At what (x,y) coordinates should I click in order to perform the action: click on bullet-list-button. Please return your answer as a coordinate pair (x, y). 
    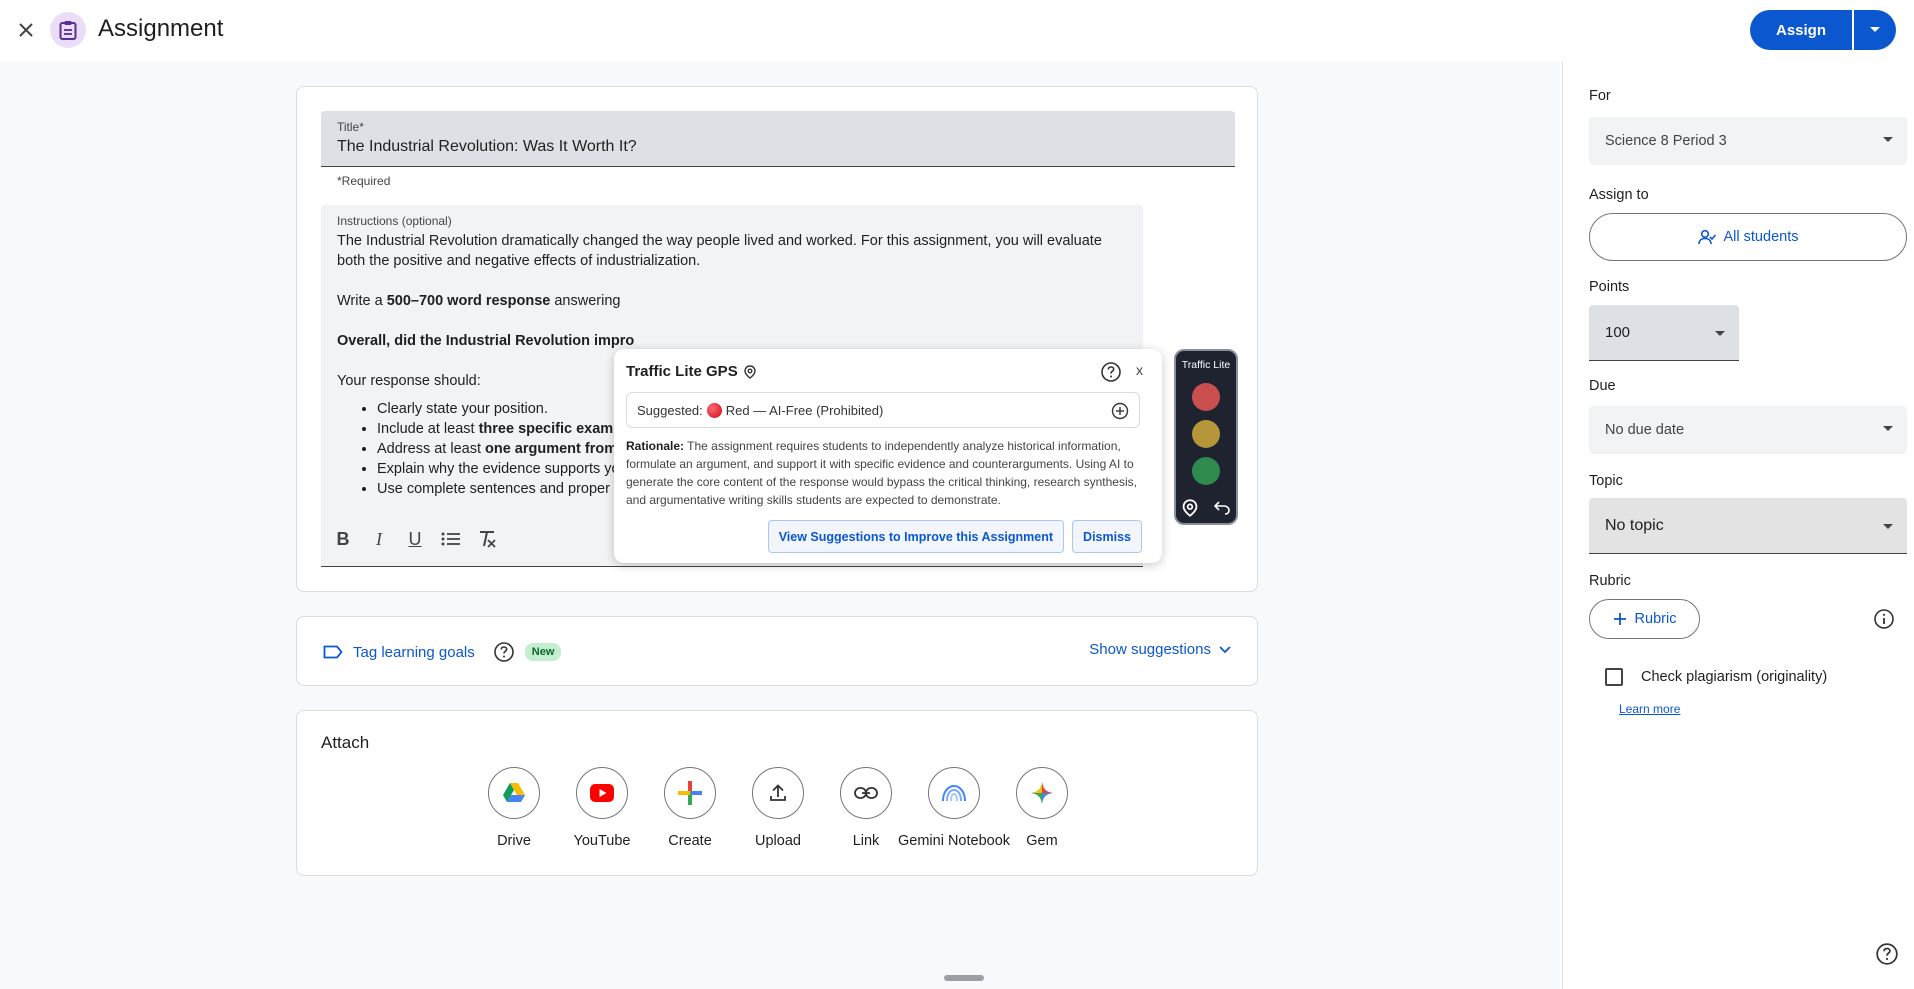
    Looking at the image, I should click on (451, 539).